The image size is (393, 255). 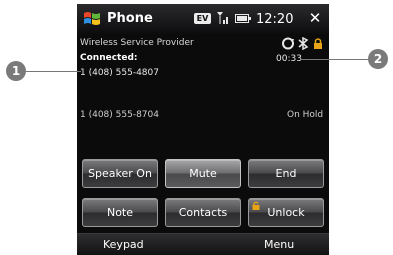 What do you see at coordinates (92, 19) in the screenshot?
I see `windows-logo-icon` at bounding box center [92, 19].